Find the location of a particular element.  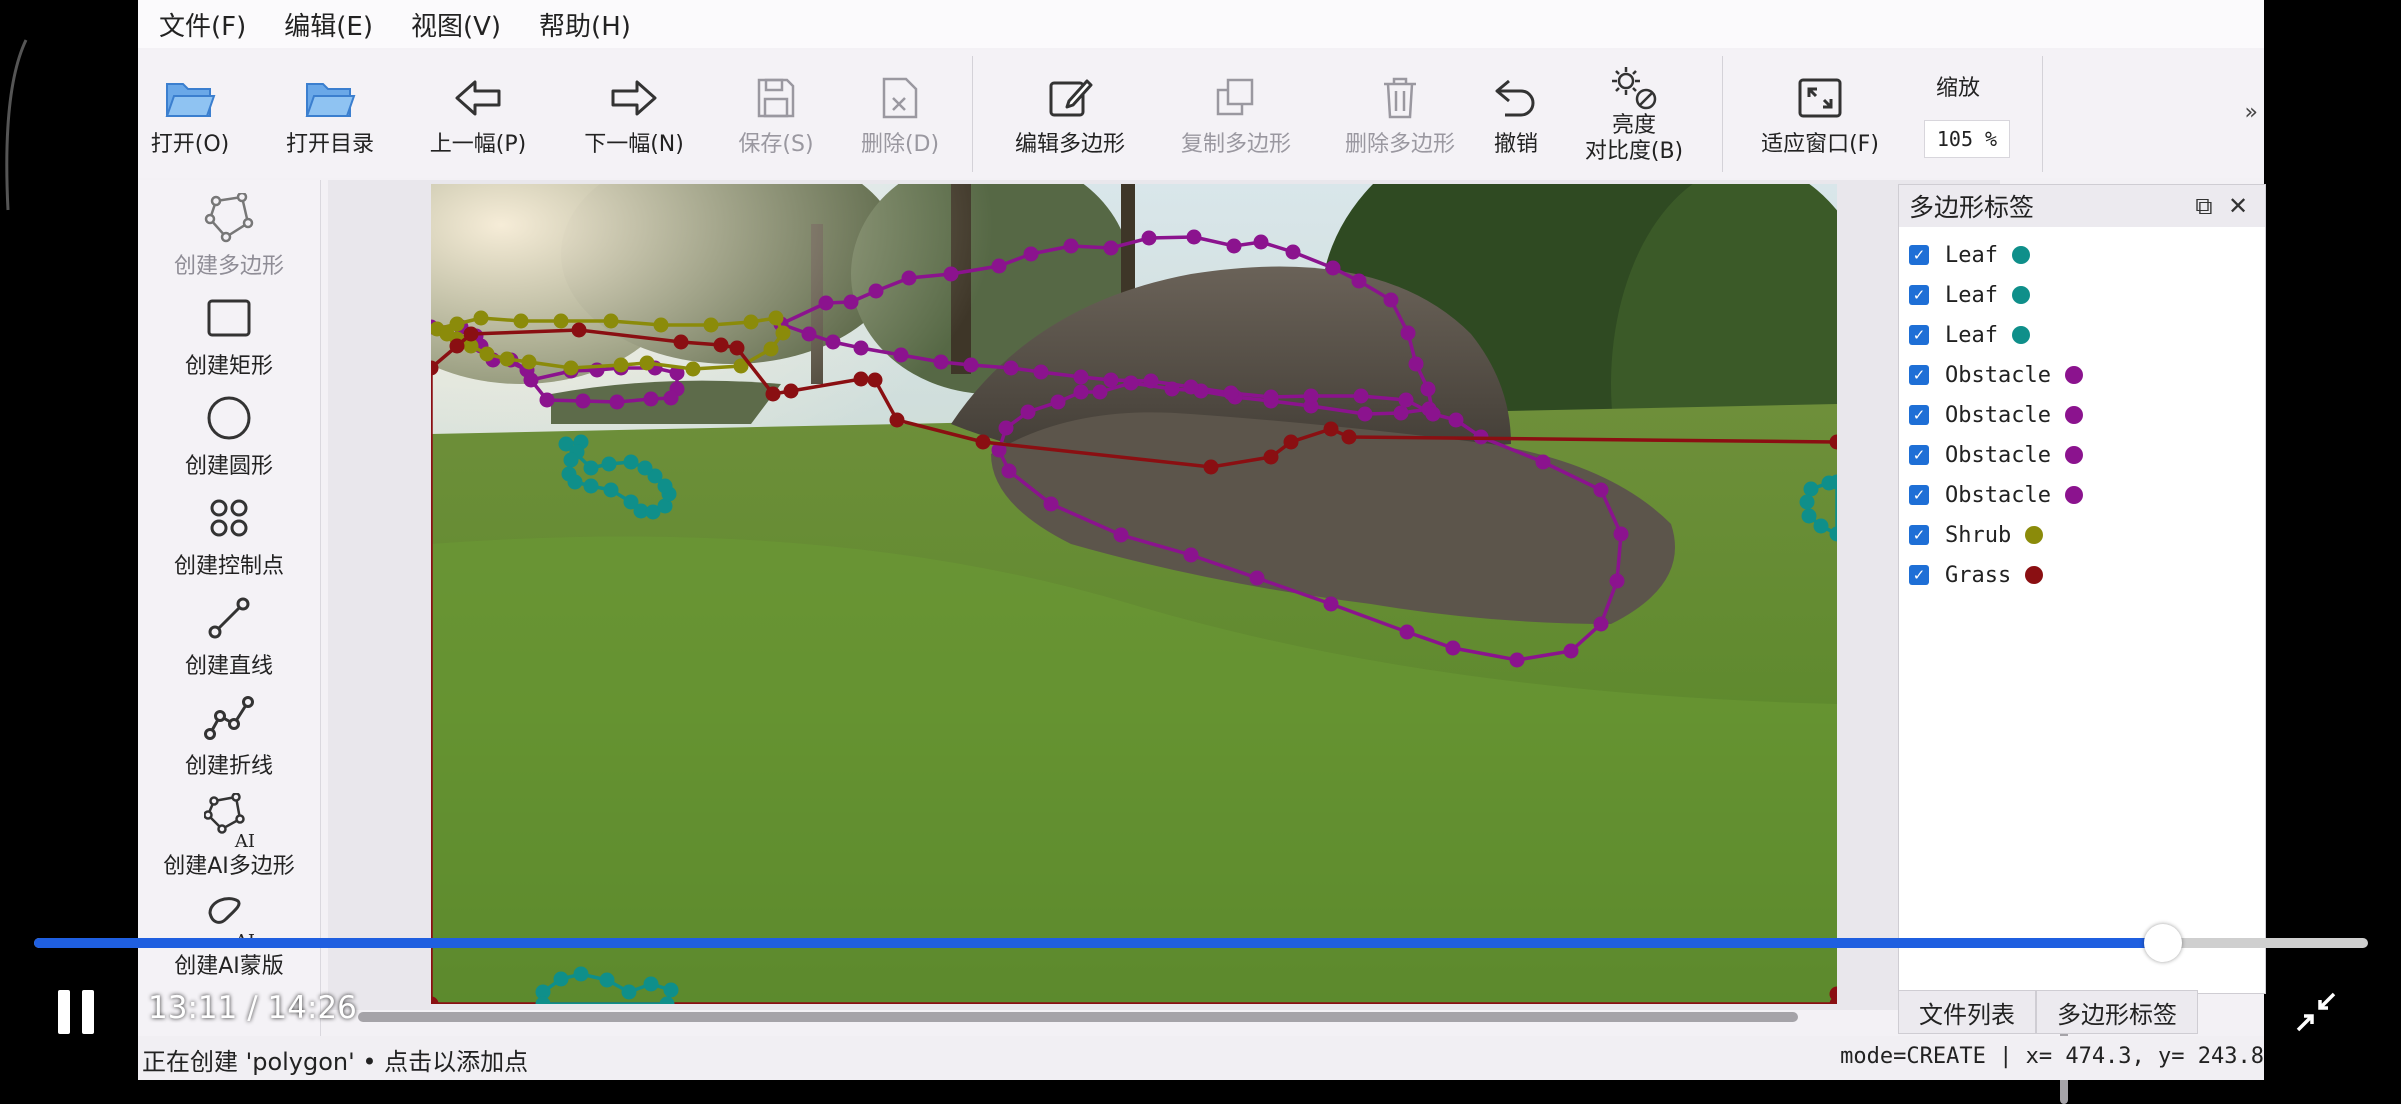

zoom-input: 105 % is located at coordinates (1967, 139).